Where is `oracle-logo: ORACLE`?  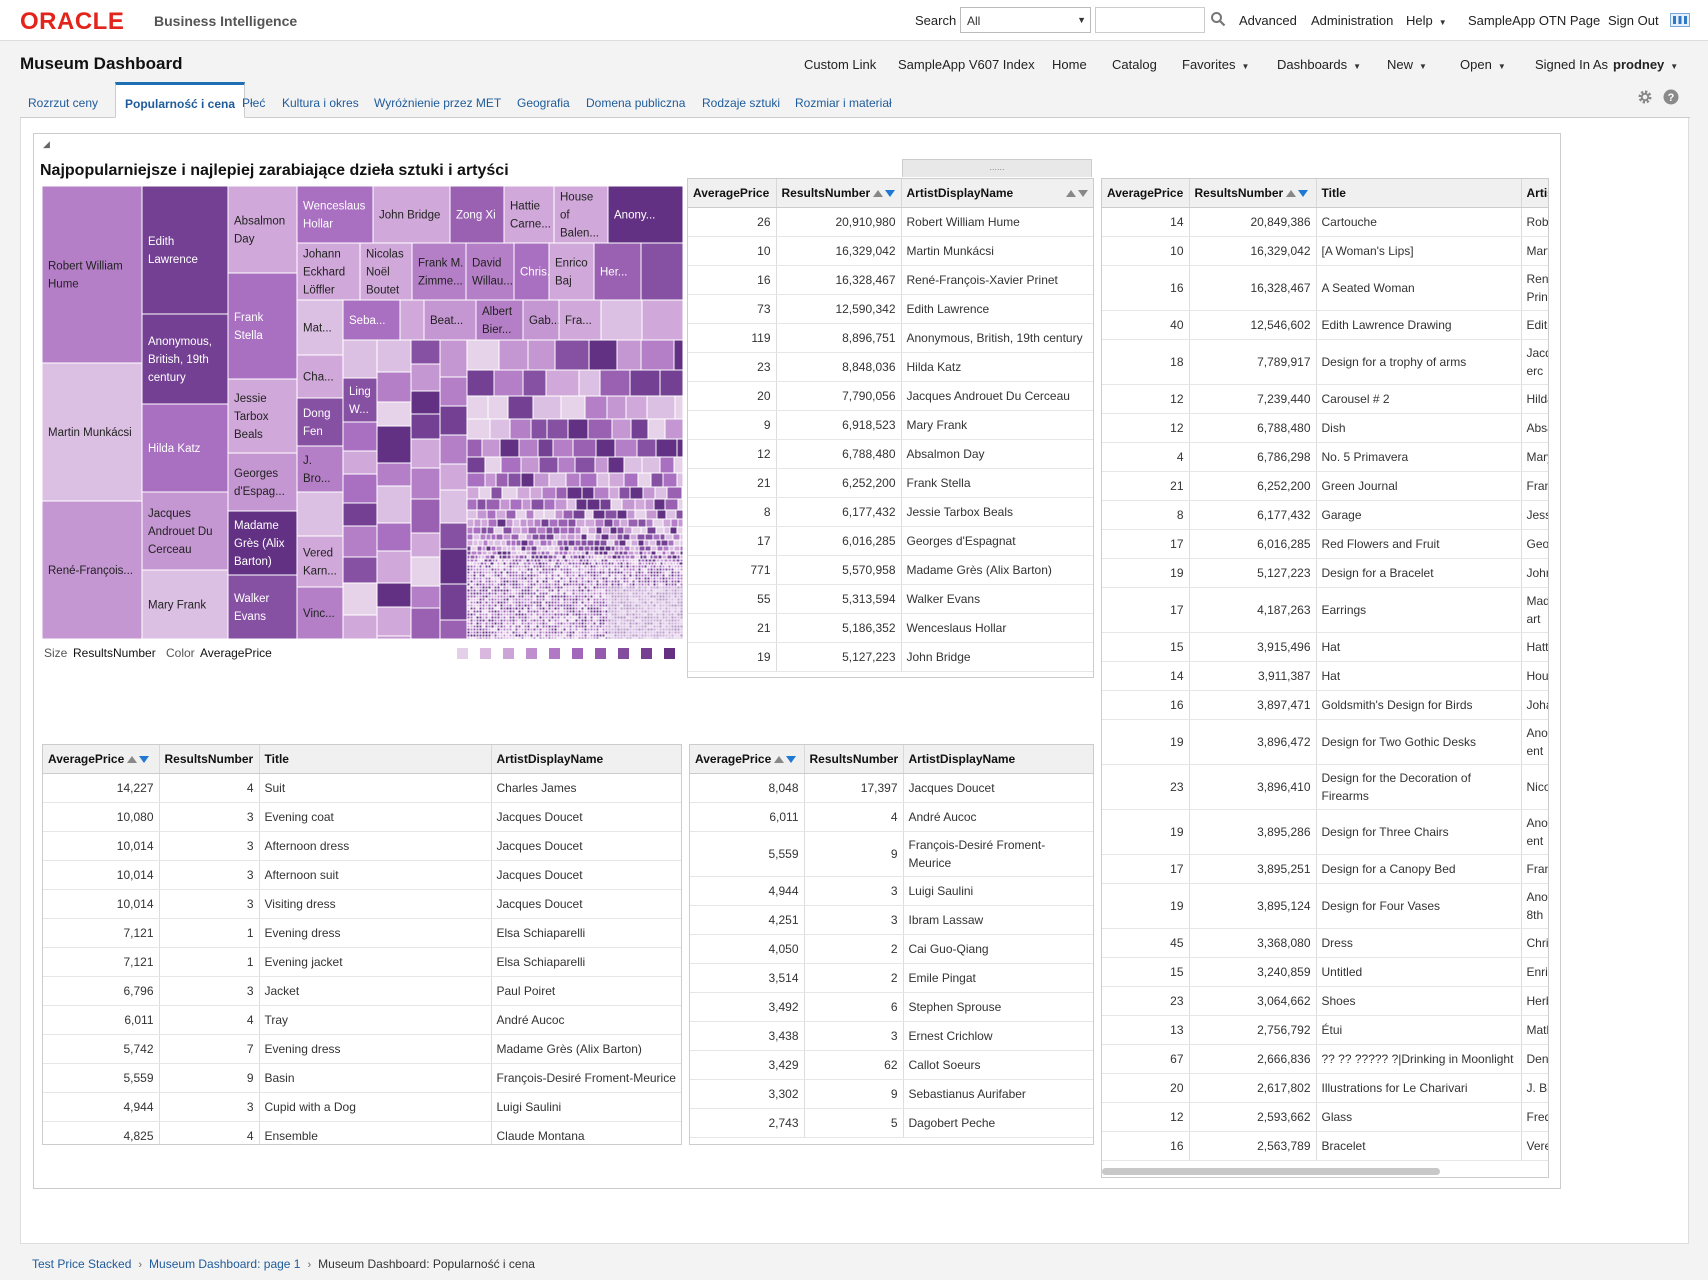 oracle-logo: ORACLE is located at coordinates (72, 22).